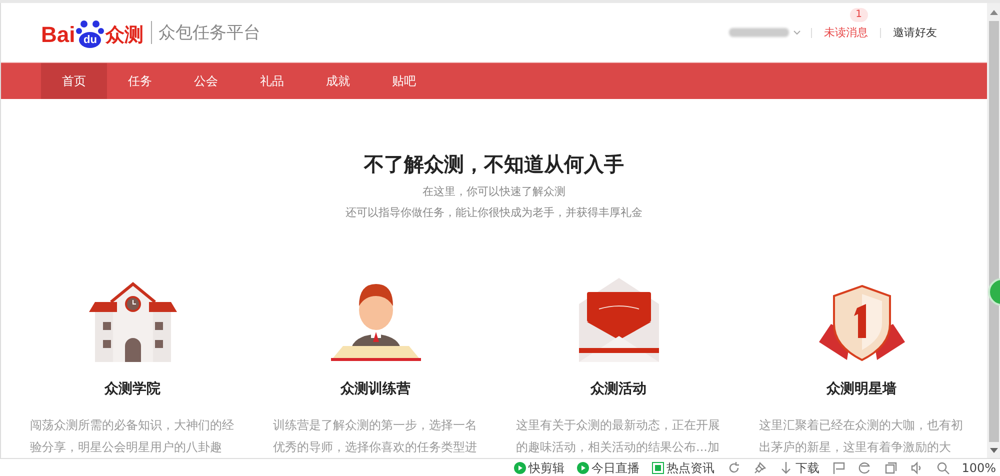 This screenshot has width=1000, height=476. Describe the element at coordinates (759, 468) in the screenshot. I see `pin-icon` at that location.